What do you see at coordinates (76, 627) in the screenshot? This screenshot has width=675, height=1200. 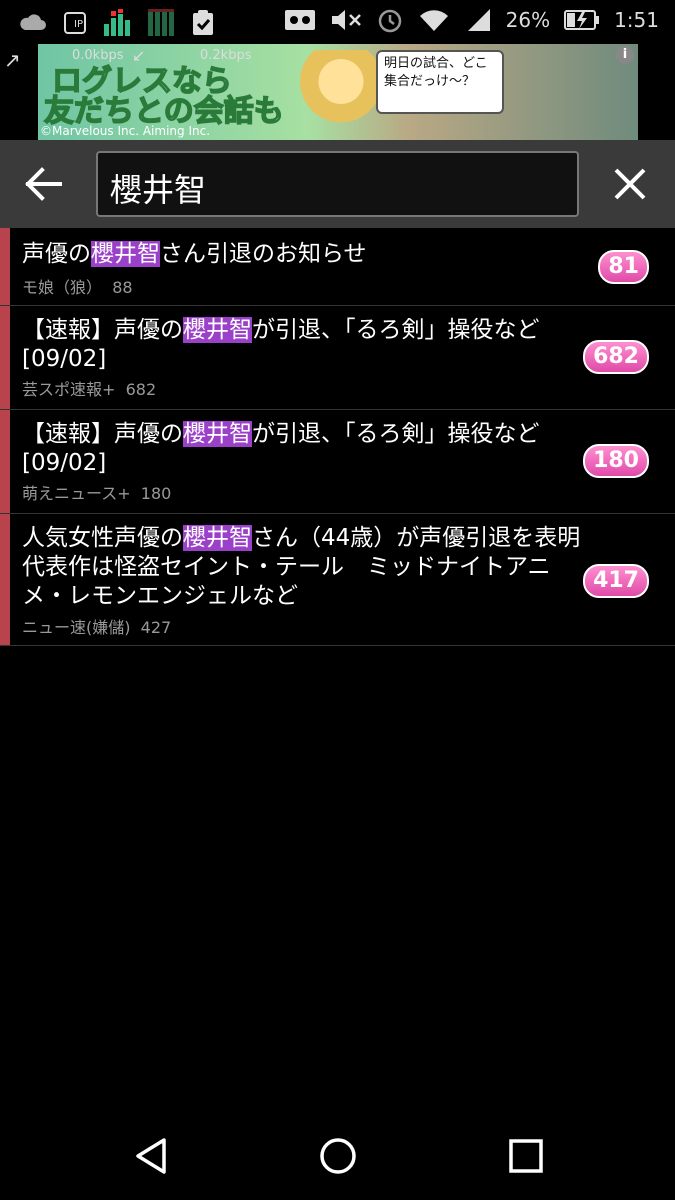 I see `thread-source: ニュー速(嫌儲)` at bounding box center [76, 627].